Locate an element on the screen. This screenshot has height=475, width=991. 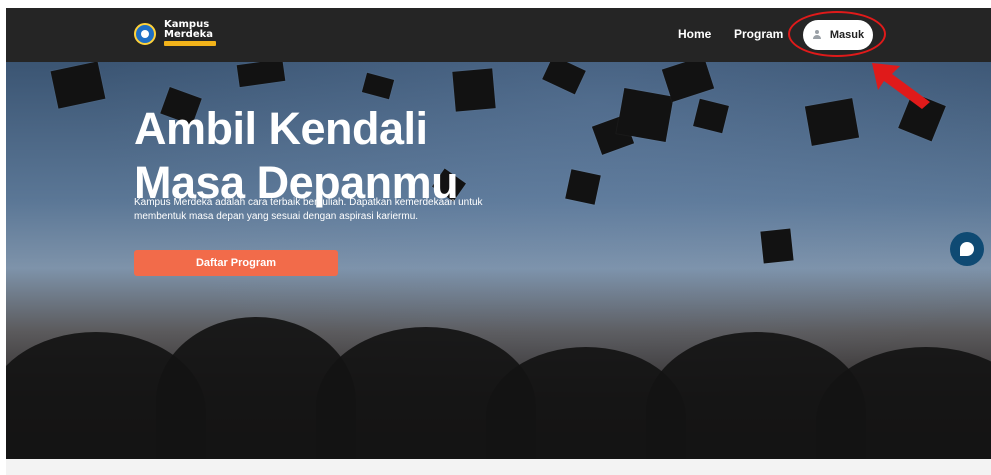
chat-icon is located at coordinates (967, 249).